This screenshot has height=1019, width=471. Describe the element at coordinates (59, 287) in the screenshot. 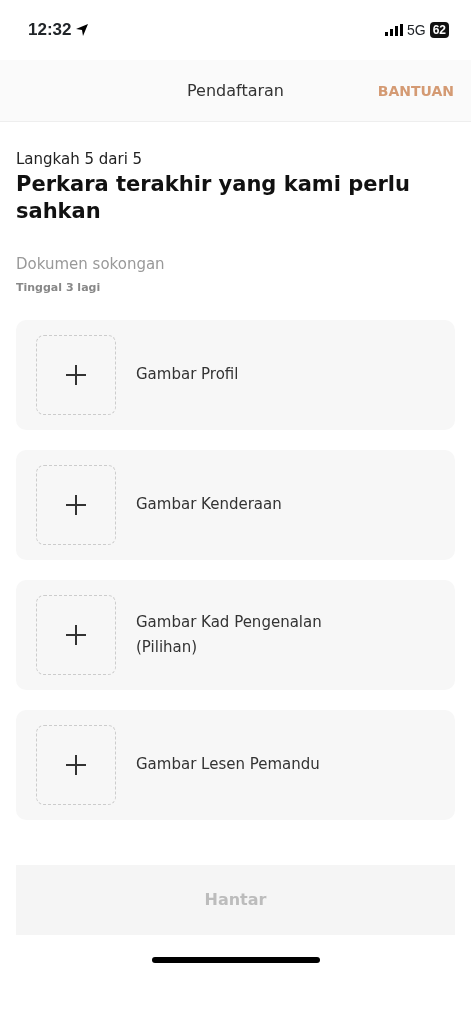

I see `remaining-count: Tinggal 3 lagi` at that location.